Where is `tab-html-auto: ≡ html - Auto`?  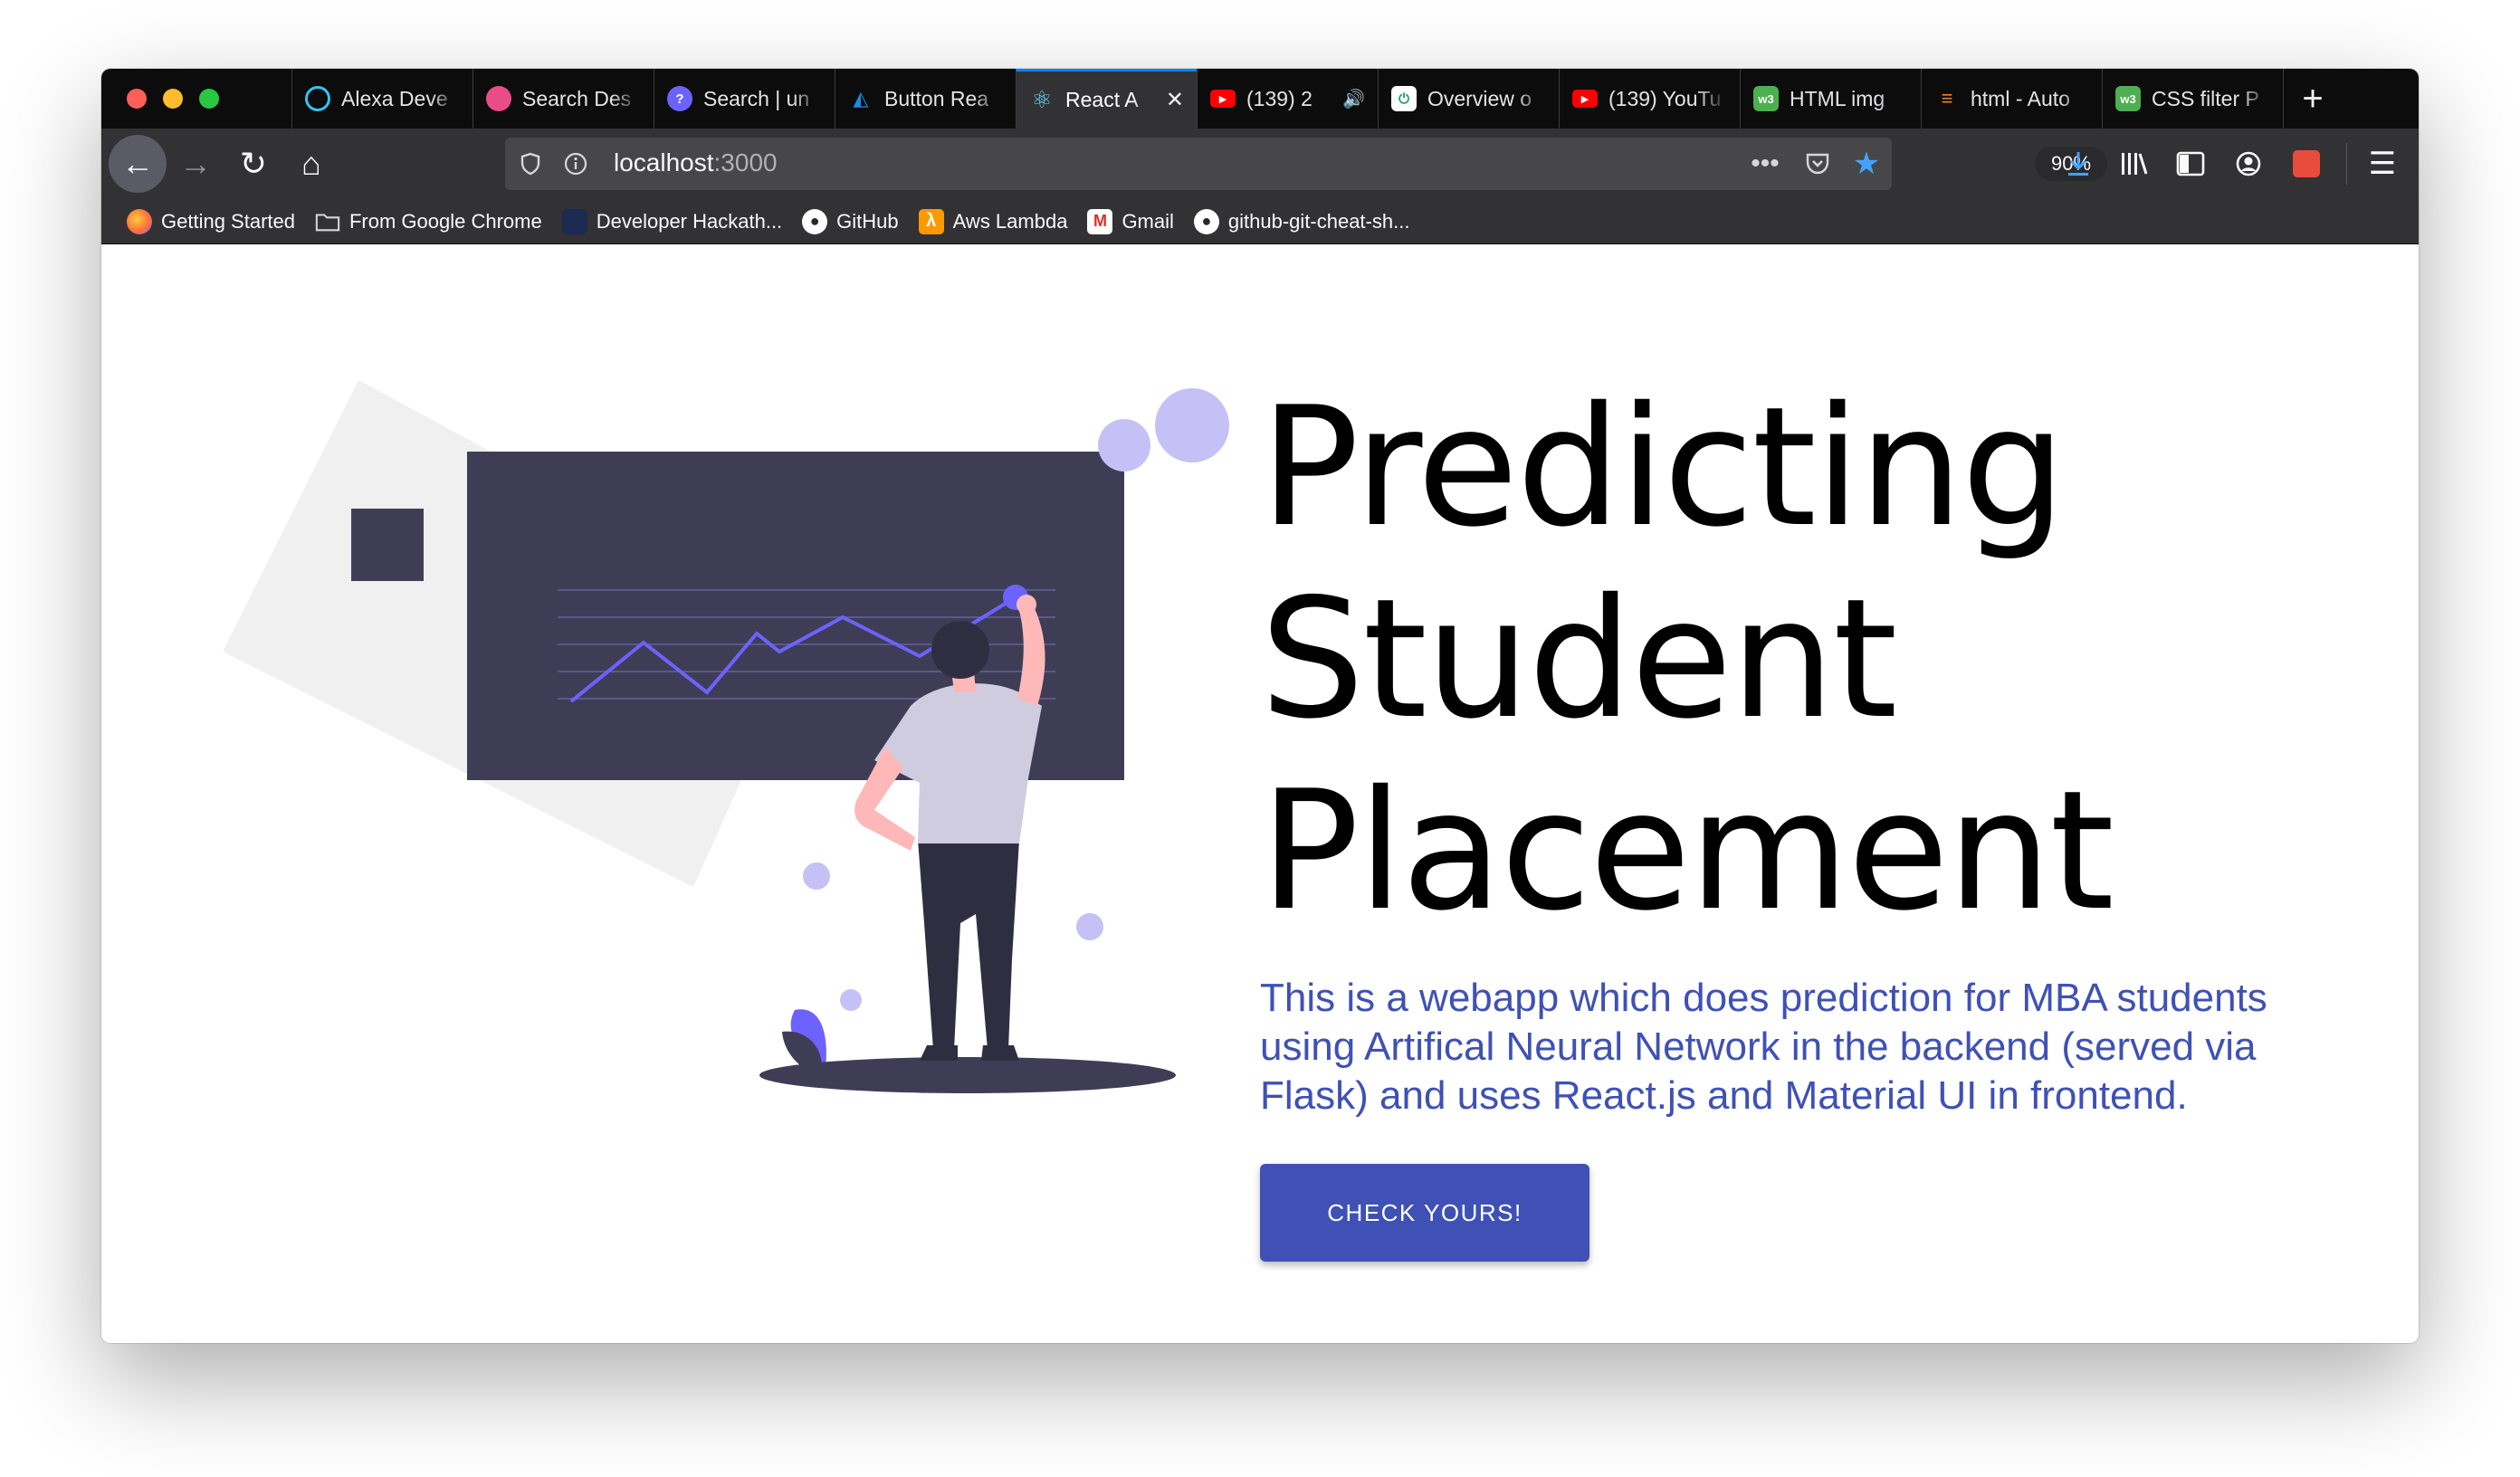
tab-html-auto: ≡ html - Auto is located at coordinates (2012, 99).